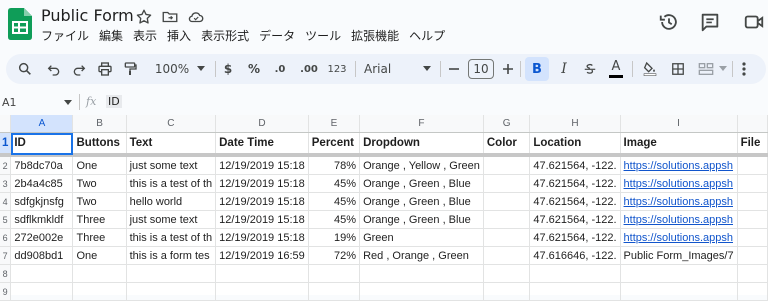 The image size is (768, 301). What do you see at coordinates (334, 237) in the screenshot?
I see `cell: 19%` at bounding box center [334, 237].